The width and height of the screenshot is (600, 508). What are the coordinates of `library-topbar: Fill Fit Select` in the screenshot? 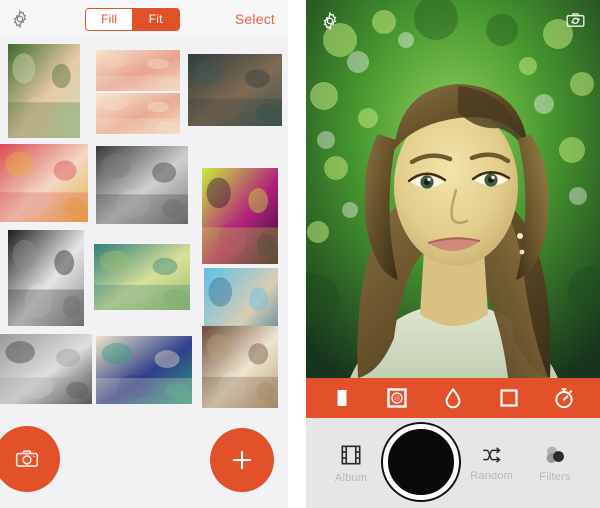 It's located at (144, 19).